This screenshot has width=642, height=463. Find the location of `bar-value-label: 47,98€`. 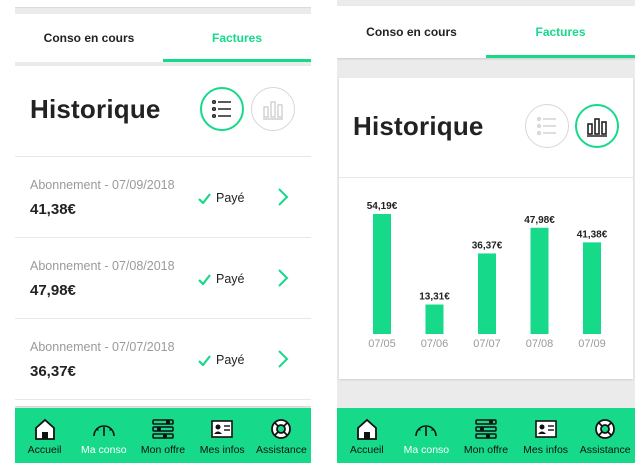

bar-value-label: 47,98€ is located at coordinates (539, 220).